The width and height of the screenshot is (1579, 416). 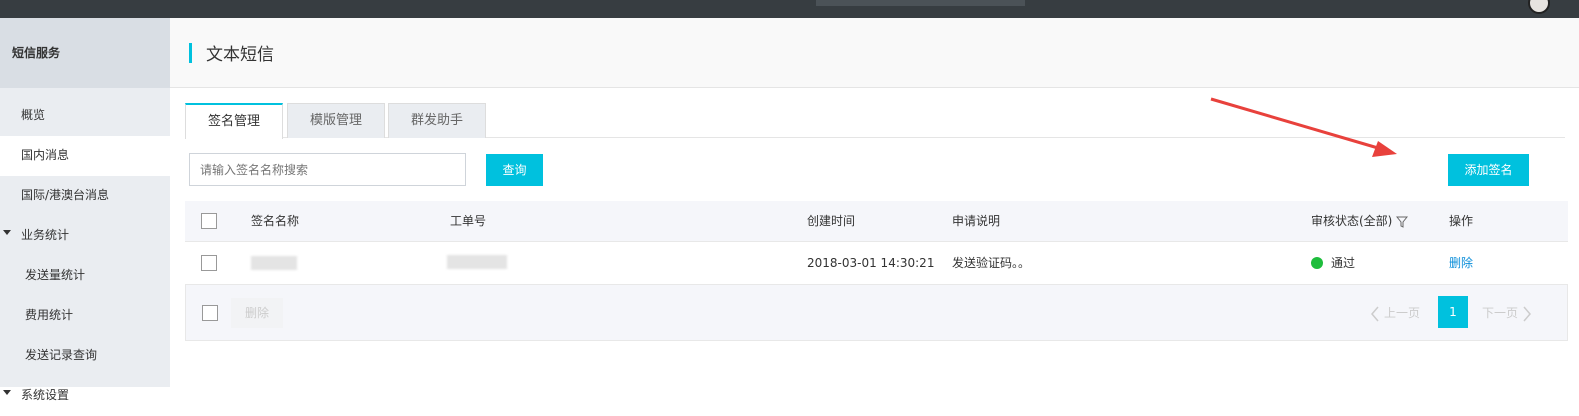 What do you see at coordinates (85, 316) in the screenshot?
I see `sidebar-item-cost-stats: 费用统计` at bounding box center [85, 316].